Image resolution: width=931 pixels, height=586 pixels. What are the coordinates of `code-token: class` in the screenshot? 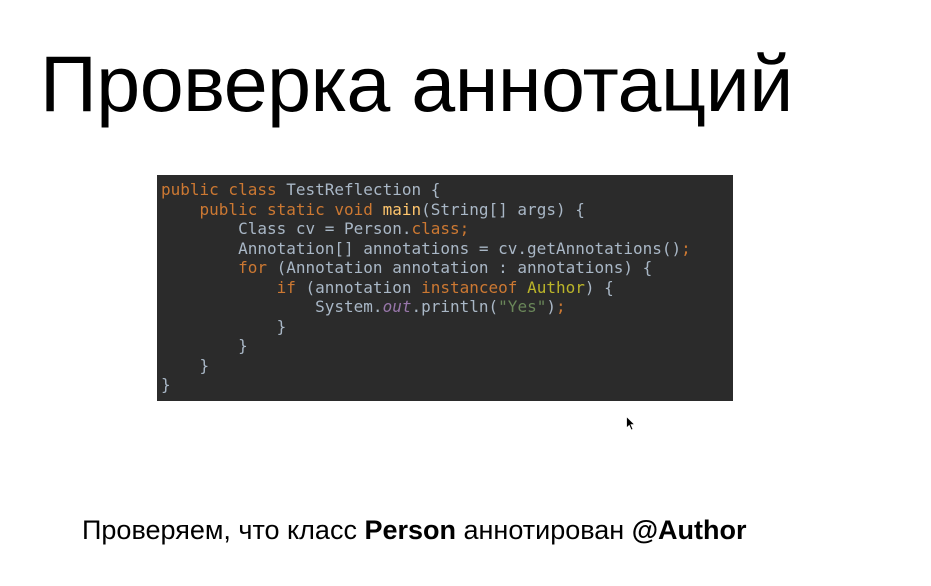 It's located at (435, 228).